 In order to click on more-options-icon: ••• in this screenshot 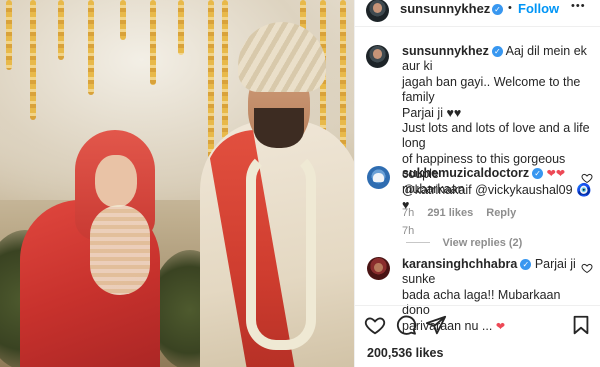, I will do `click(578, 6)`.